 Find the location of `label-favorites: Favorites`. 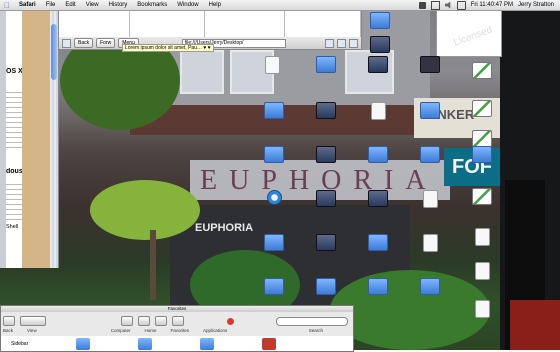

label-favorites: Favorites is located at coordinates (179, 330).